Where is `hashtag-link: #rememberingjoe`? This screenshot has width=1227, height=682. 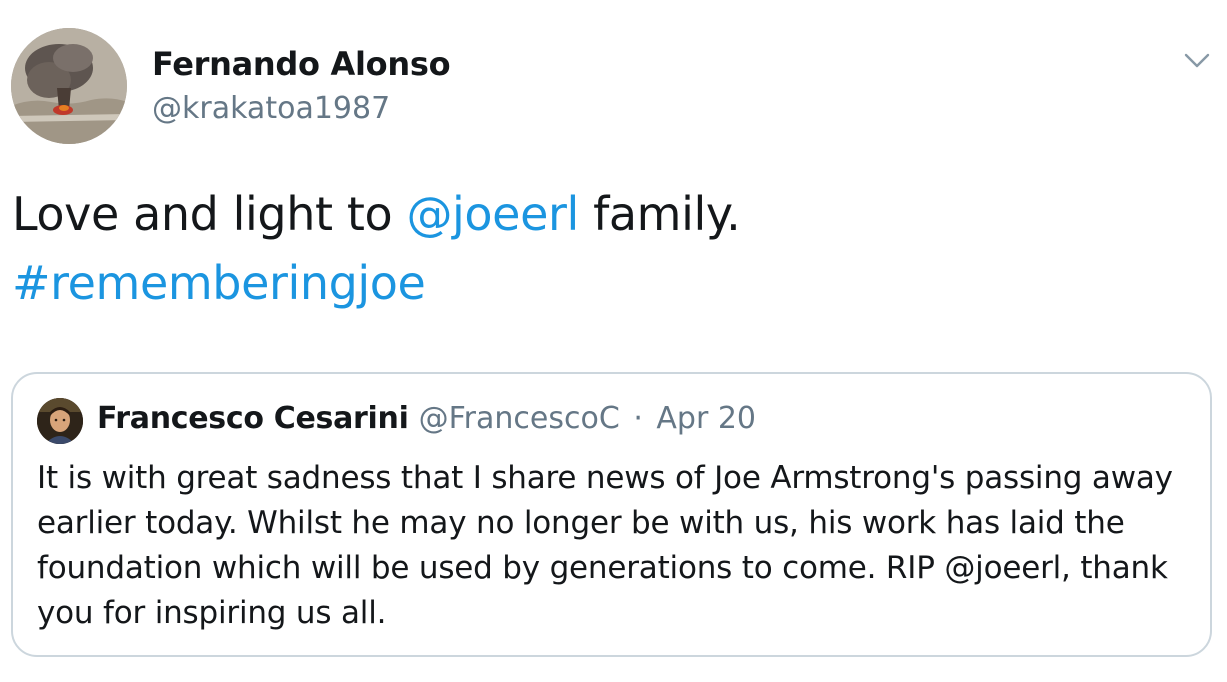 hashtag-link: #rememberingjoe is located at coordinates (219, 283).